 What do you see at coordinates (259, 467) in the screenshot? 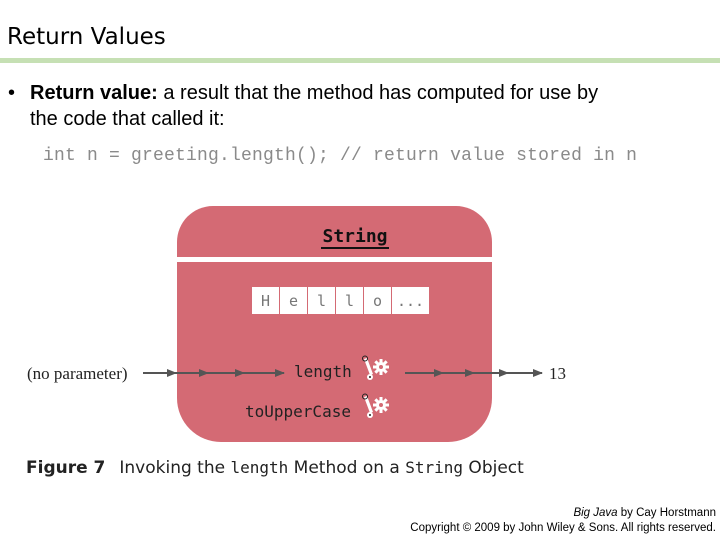
I see `caption-code: length` at bounding box center [259, 467].